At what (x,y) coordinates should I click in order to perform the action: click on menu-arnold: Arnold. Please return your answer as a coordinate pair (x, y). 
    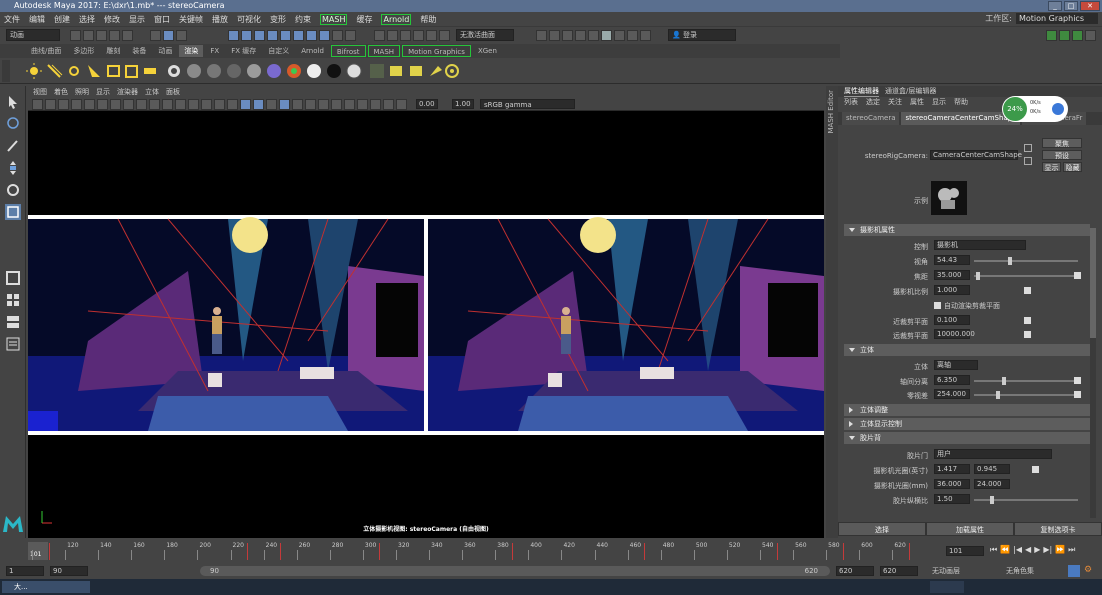
    Looking at the image, I should click on (396, 19).